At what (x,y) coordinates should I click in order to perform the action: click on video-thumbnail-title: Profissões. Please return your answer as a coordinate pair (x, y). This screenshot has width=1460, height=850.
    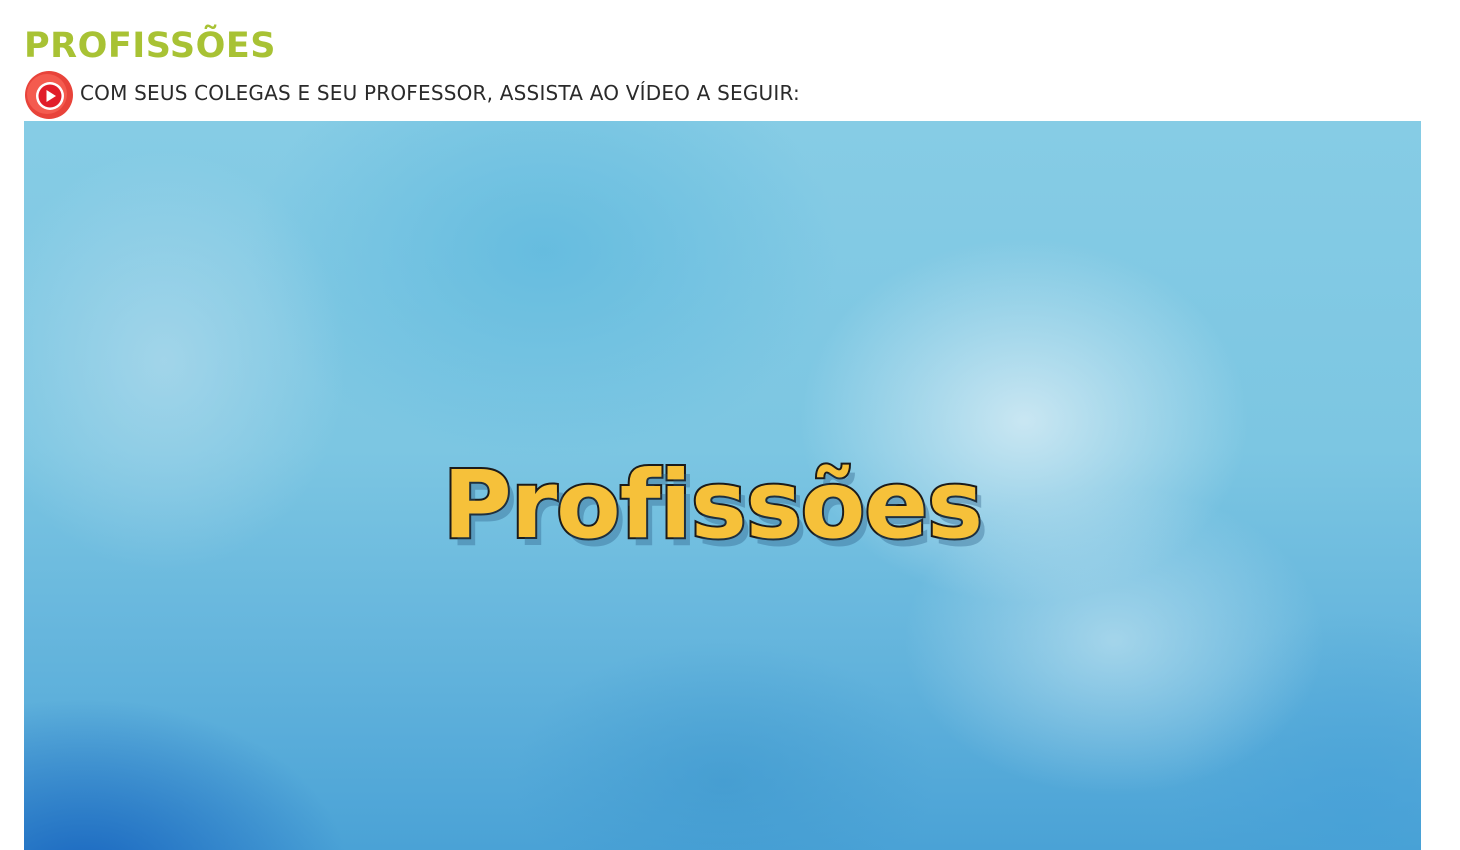
    Looking at the image, I should click on (713, 505).